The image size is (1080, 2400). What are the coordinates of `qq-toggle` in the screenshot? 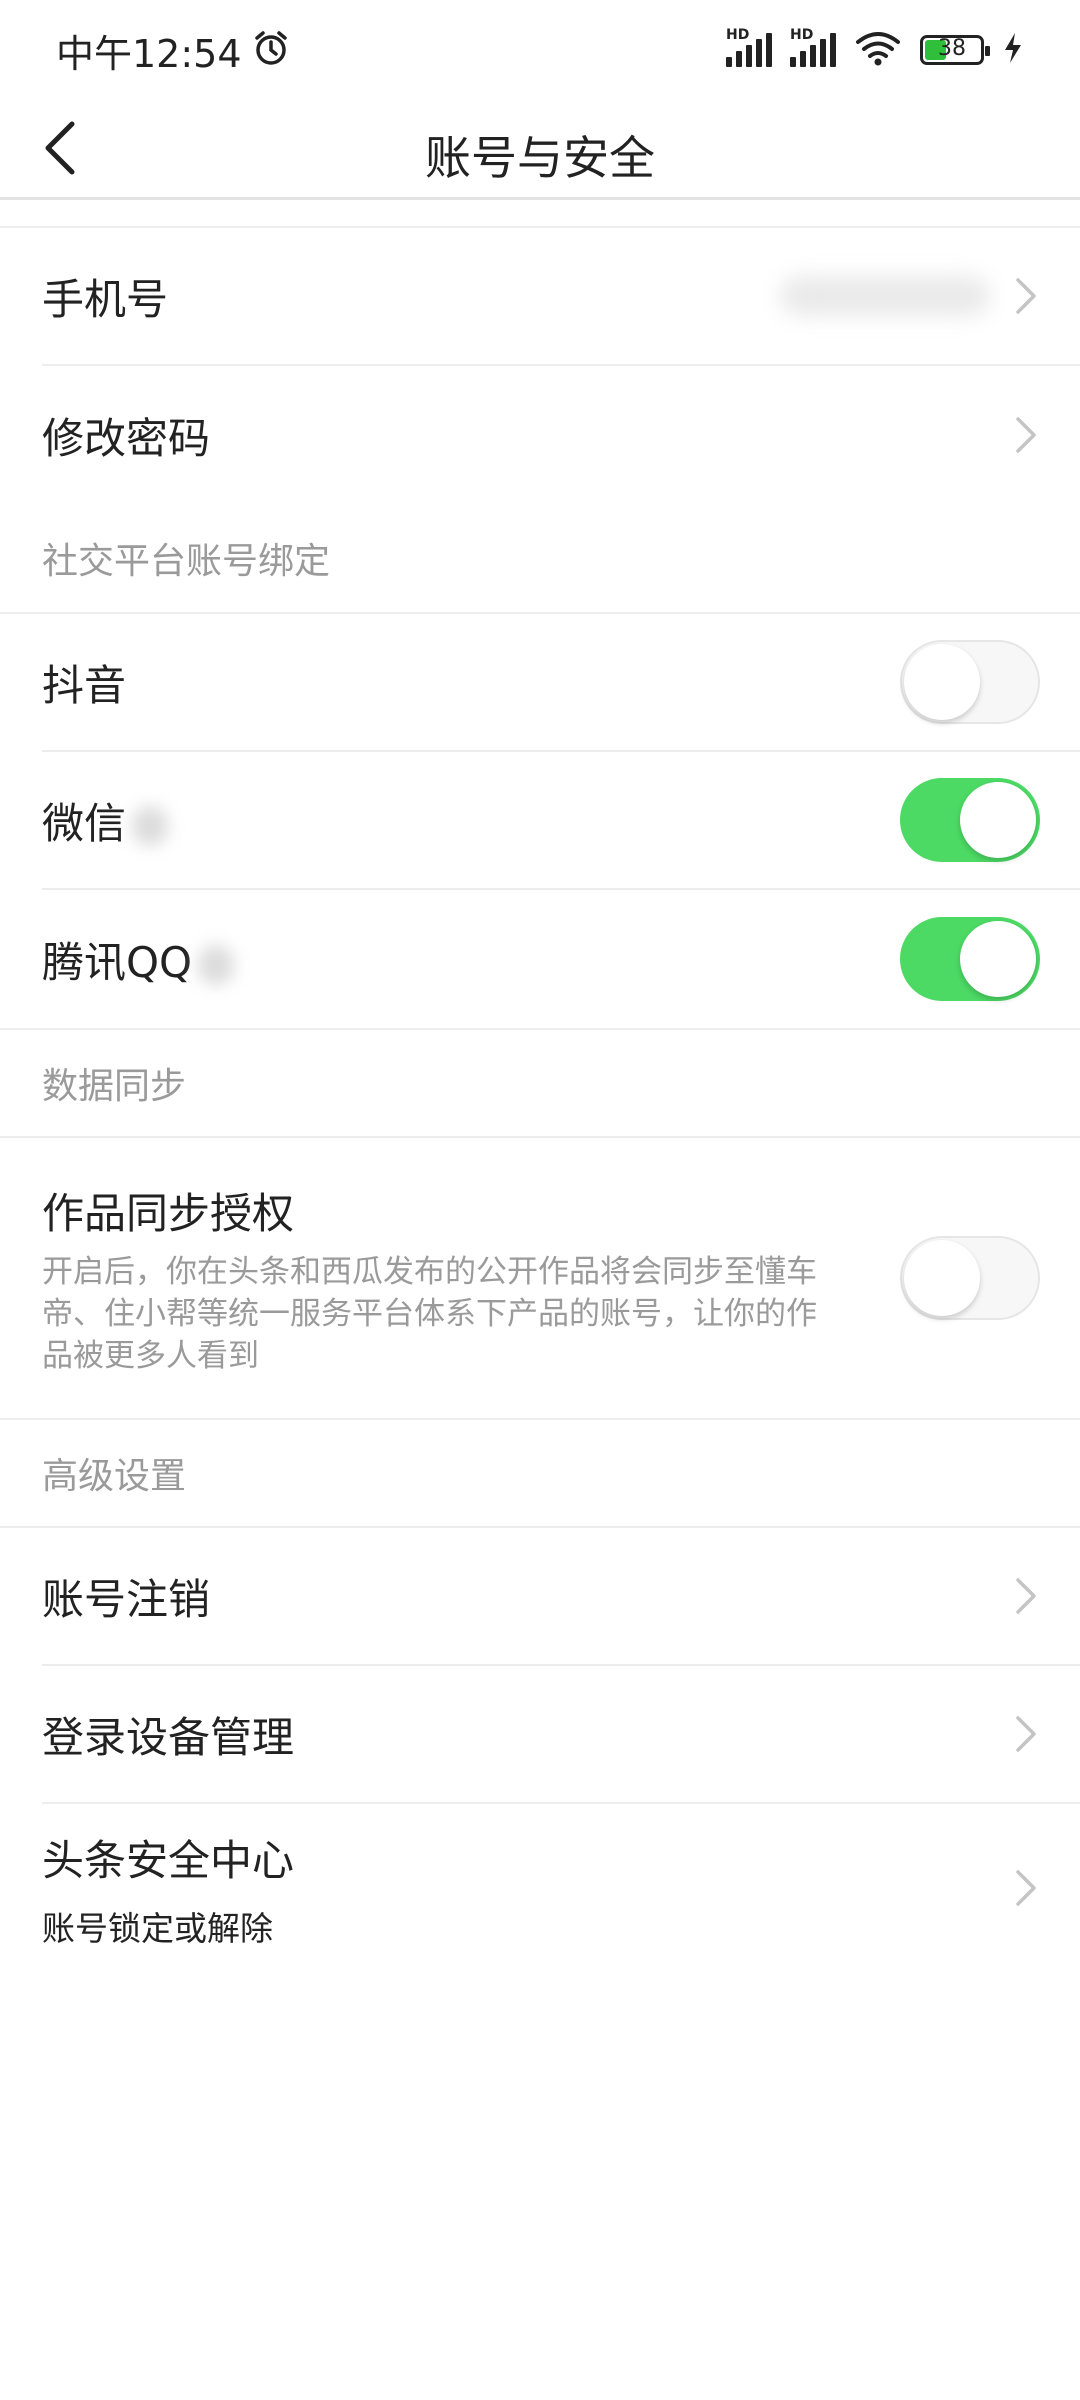 It's located at (970, 959).